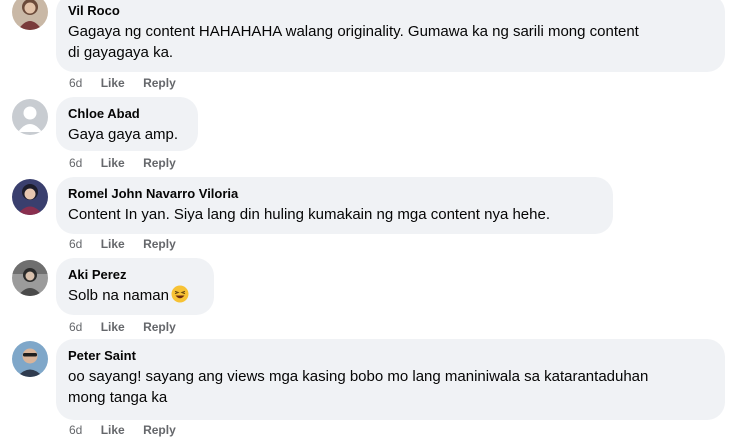 Image resolution: width=750 pixels, height=440 pixels. Describe the element at coordinates (118, 295) in the screenshot. I see `comment-text-content: Solb na naman` at that location.